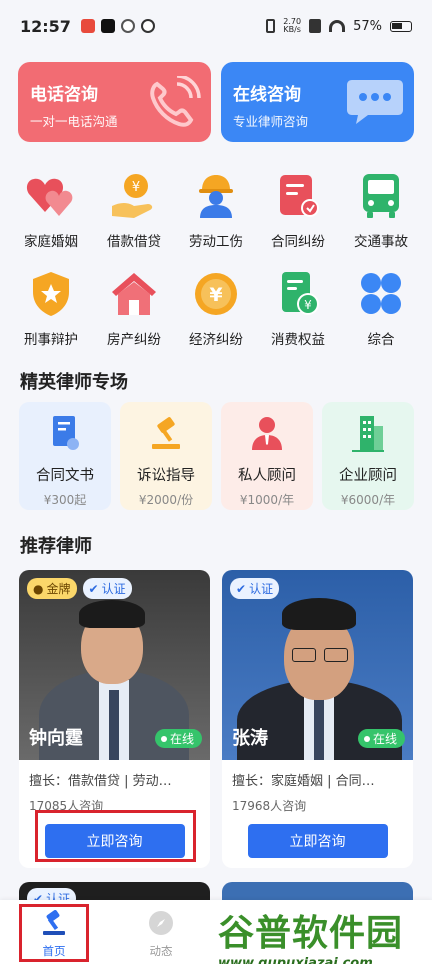 This screenshot has height=964, width=432. I want to click on house-icon, so click(134, 294).